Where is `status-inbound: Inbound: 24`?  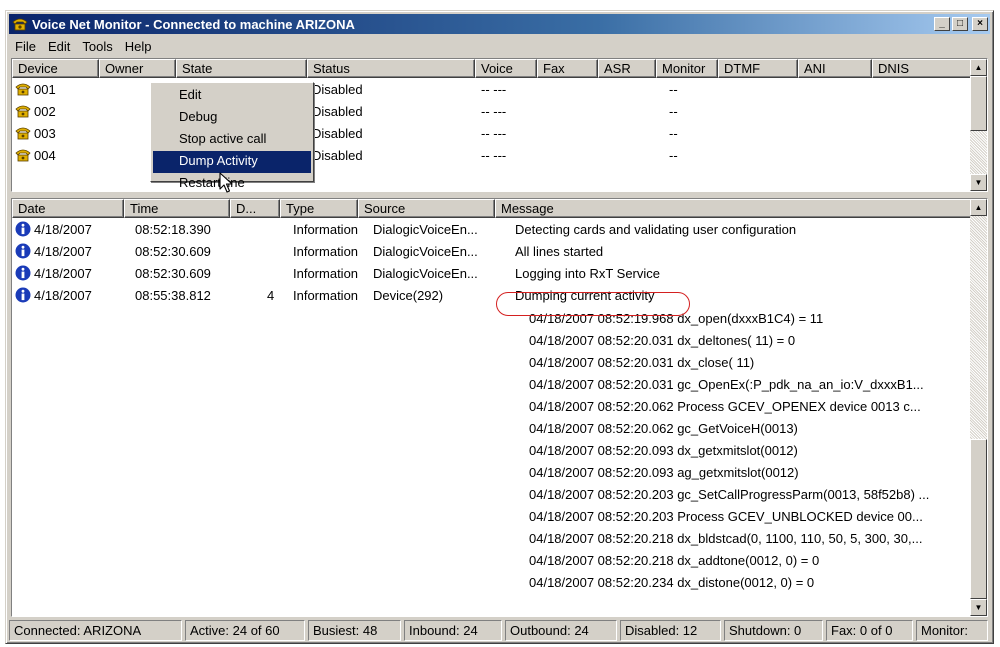 status-inbound: Inbound: 24 is located at coordinates (453, 630).